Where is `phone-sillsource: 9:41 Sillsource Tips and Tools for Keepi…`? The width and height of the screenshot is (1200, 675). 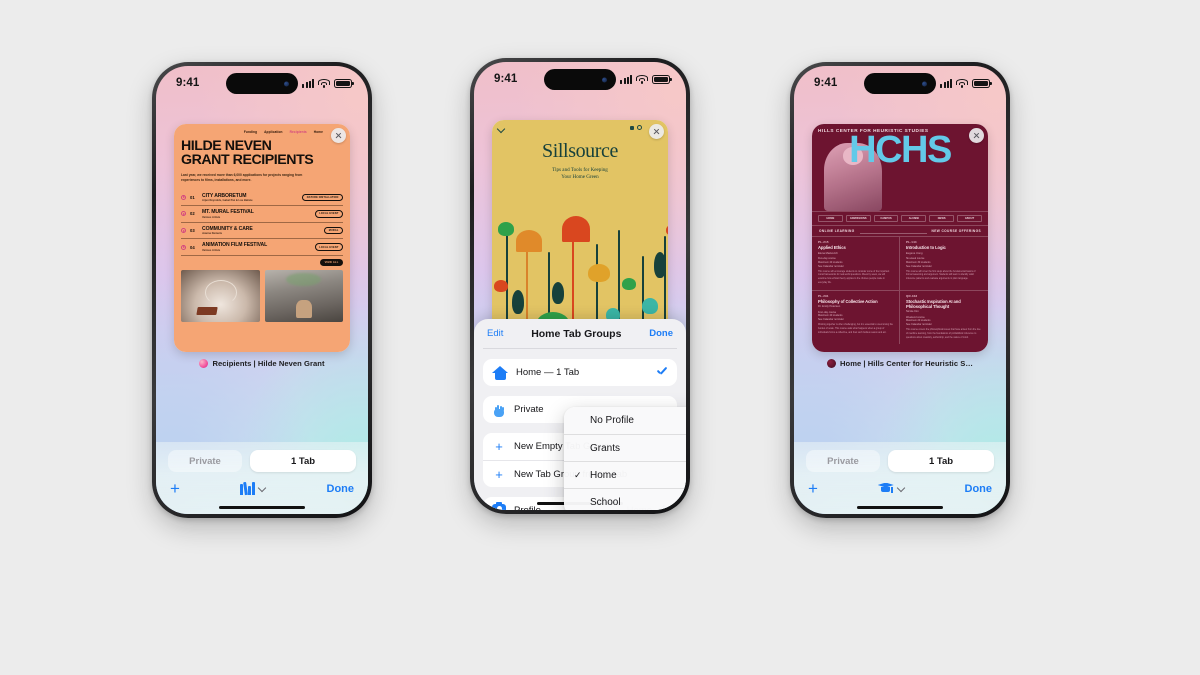 phone-sillsource: 9:41 Sillsource Tips and Tools for Keepi… is located at coordinates (580, 286).